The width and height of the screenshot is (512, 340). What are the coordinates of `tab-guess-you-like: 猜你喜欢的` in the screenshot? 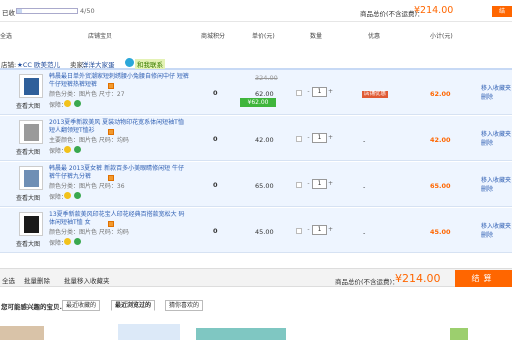 It's located at (184, 305).